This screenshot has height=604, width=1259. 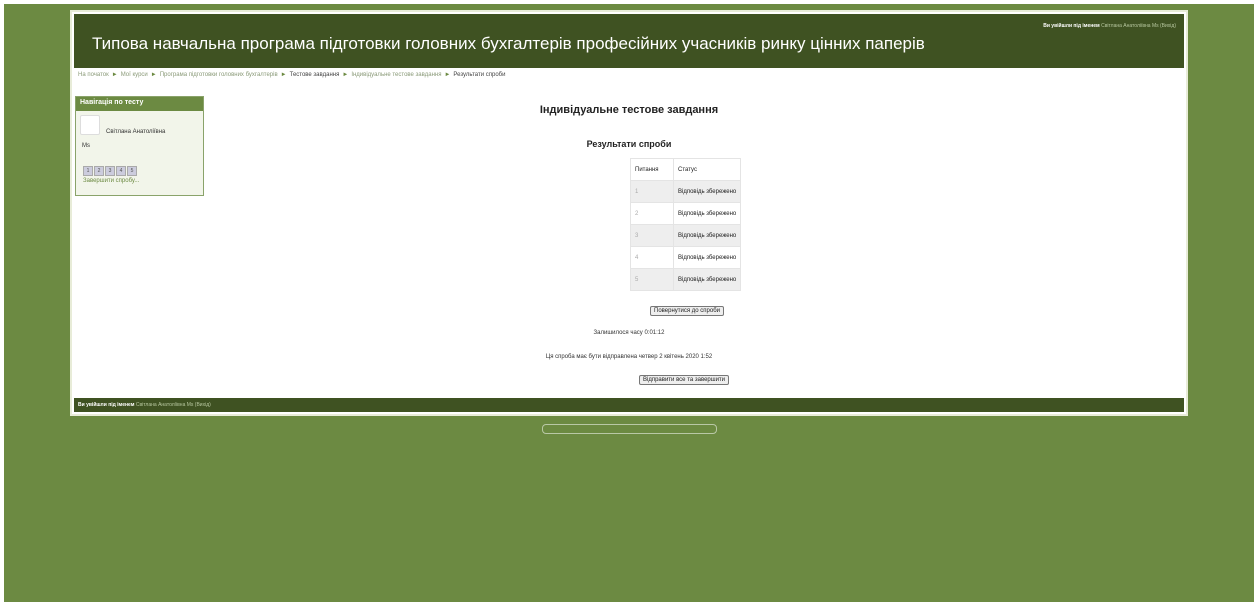 I want to click on return-to-attempt-button: Повернутися до спроби, so click(x=687, y=311).